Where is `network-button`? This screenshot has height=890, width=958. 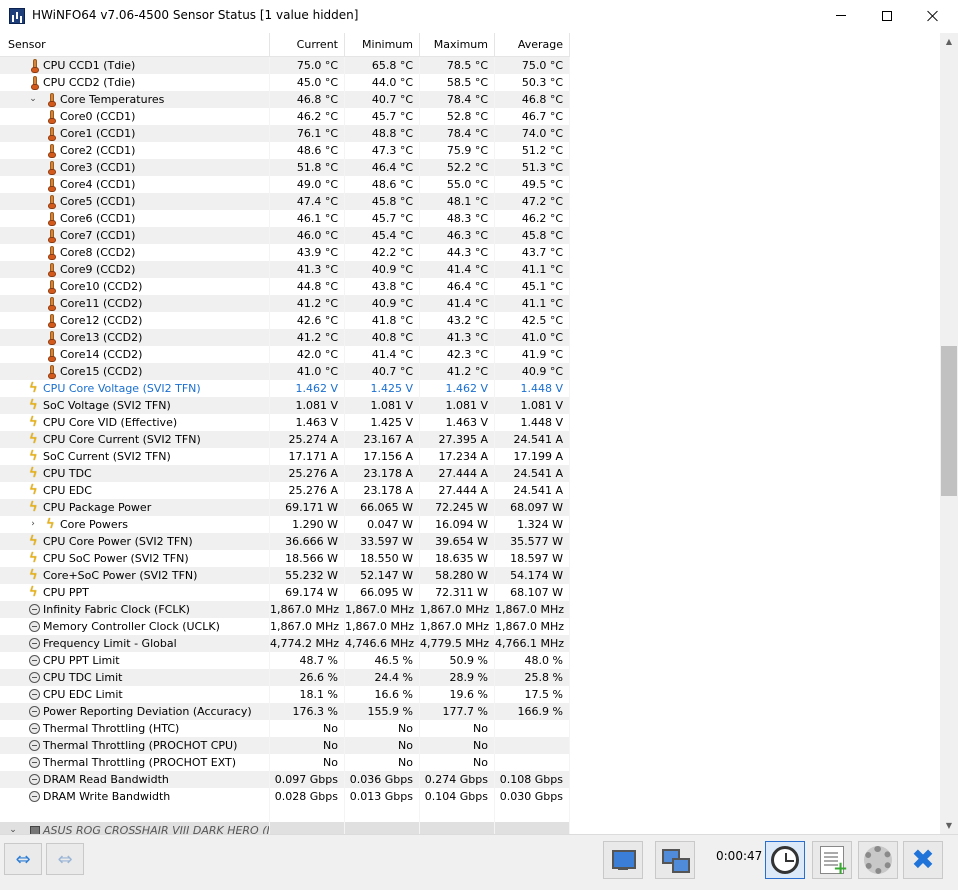 network-button is located at coordinates (675, 860).